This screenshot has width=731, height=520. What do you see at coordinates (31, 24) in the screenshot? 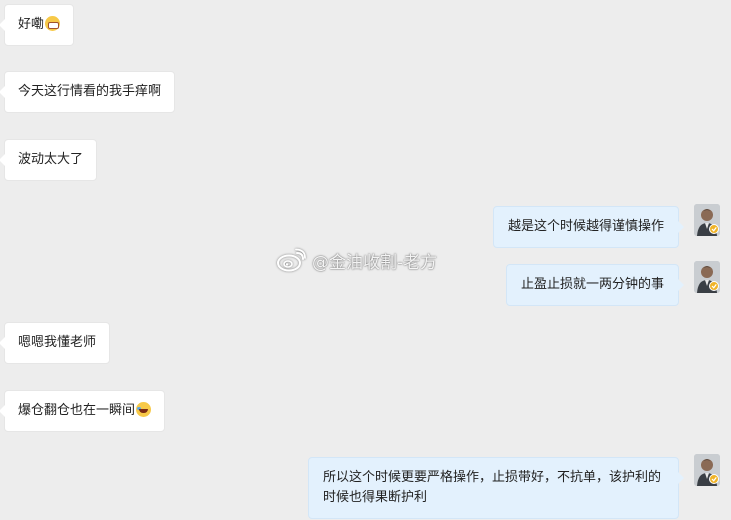
I see `message-text: 好嘞` at bounding box center [31, 24].